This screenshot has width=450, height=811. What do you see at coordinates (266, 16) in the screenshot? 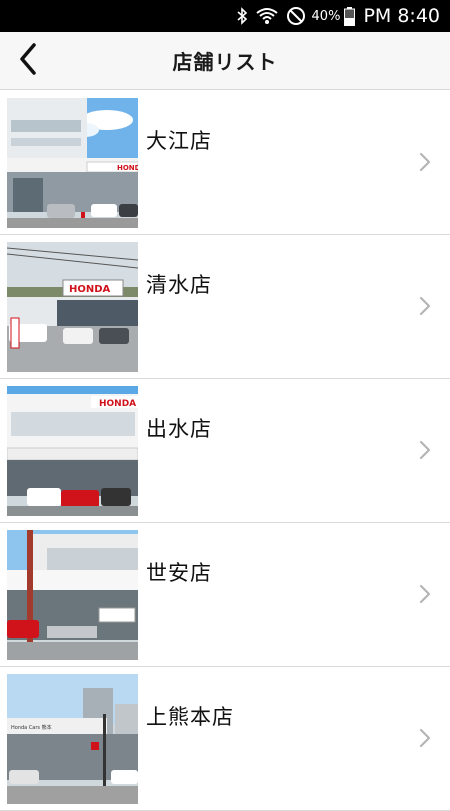
I see `wifi-icon` at bounding box center [266, 16].